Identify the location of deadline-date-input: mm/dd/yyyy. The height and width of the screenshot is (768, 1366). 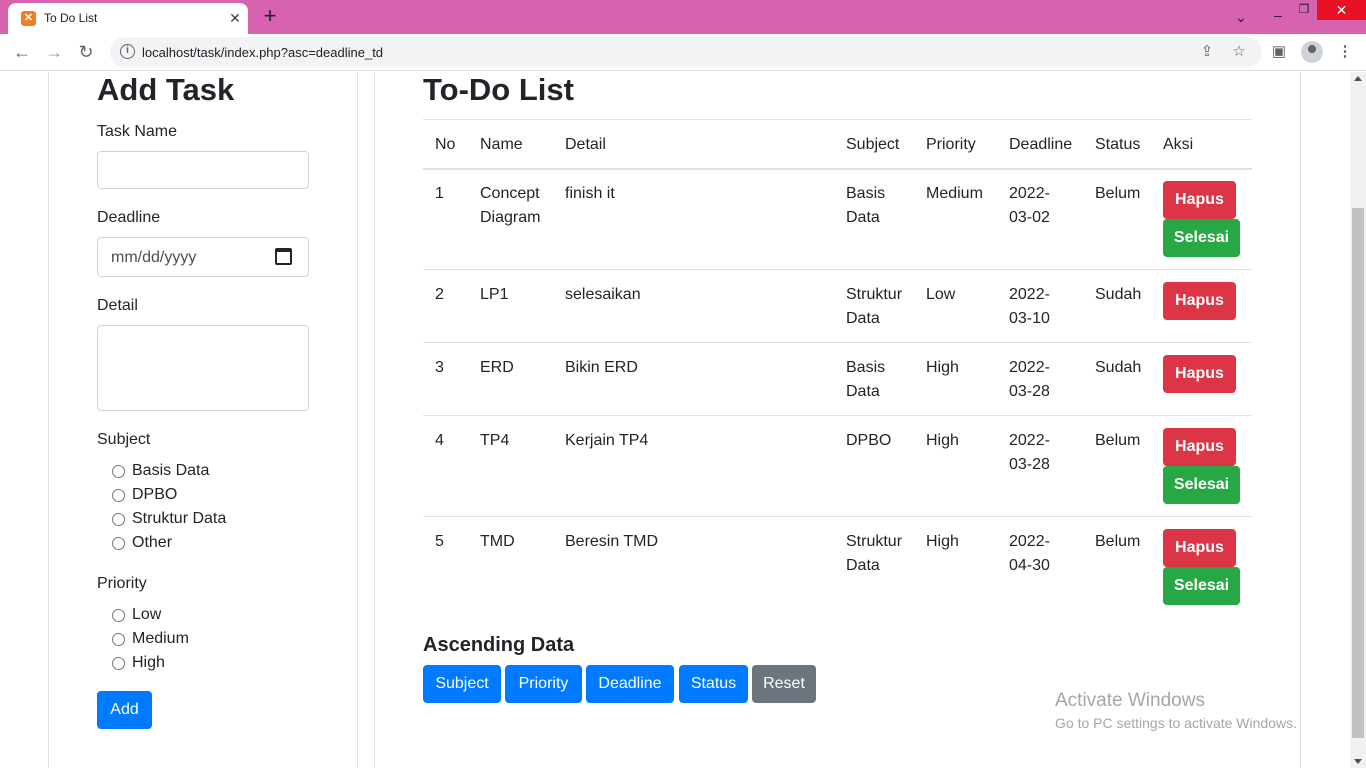
(203, 257).